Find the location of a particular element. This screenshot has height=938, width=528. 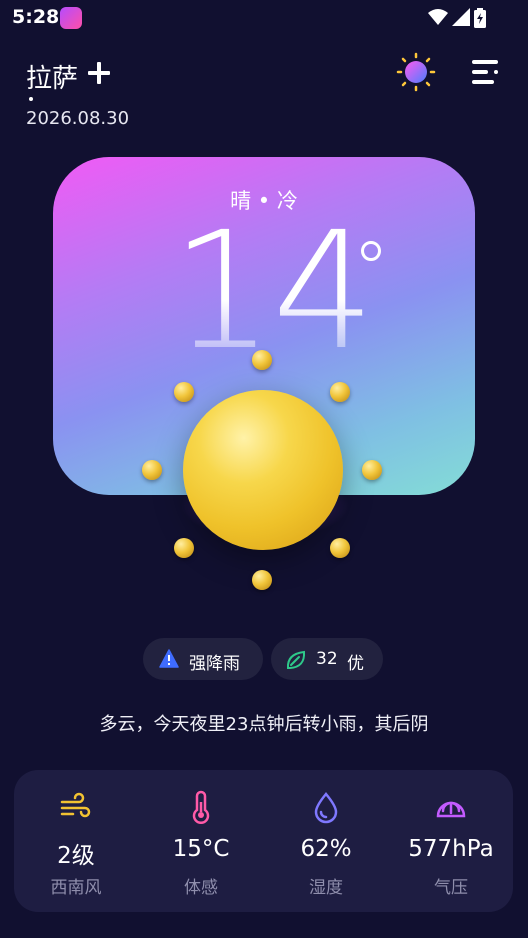

wind-label: 西南风 is located at coordinates (76, 888).